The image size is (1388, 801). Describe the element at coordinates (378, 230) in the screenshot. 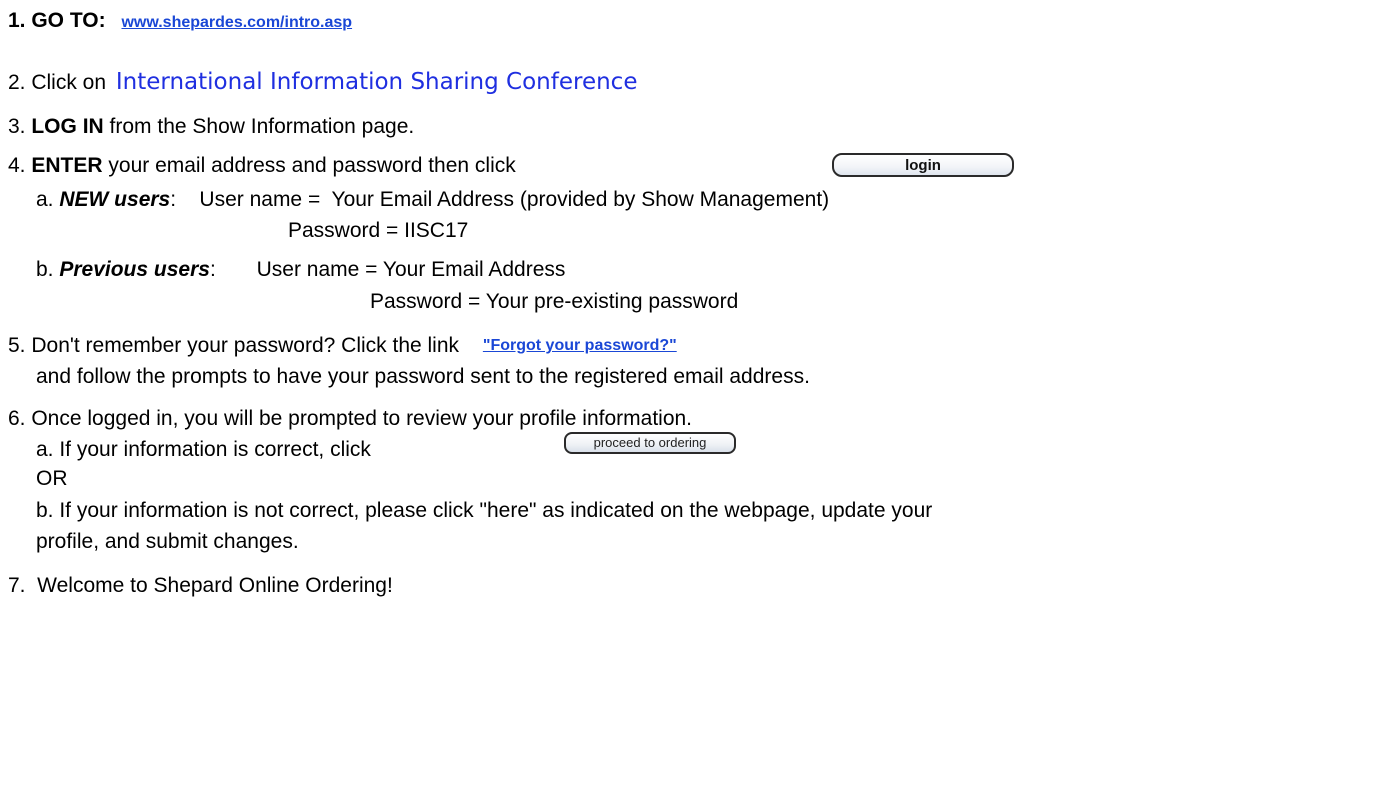

I see `new-users-password: Password = IISC17` at that location.